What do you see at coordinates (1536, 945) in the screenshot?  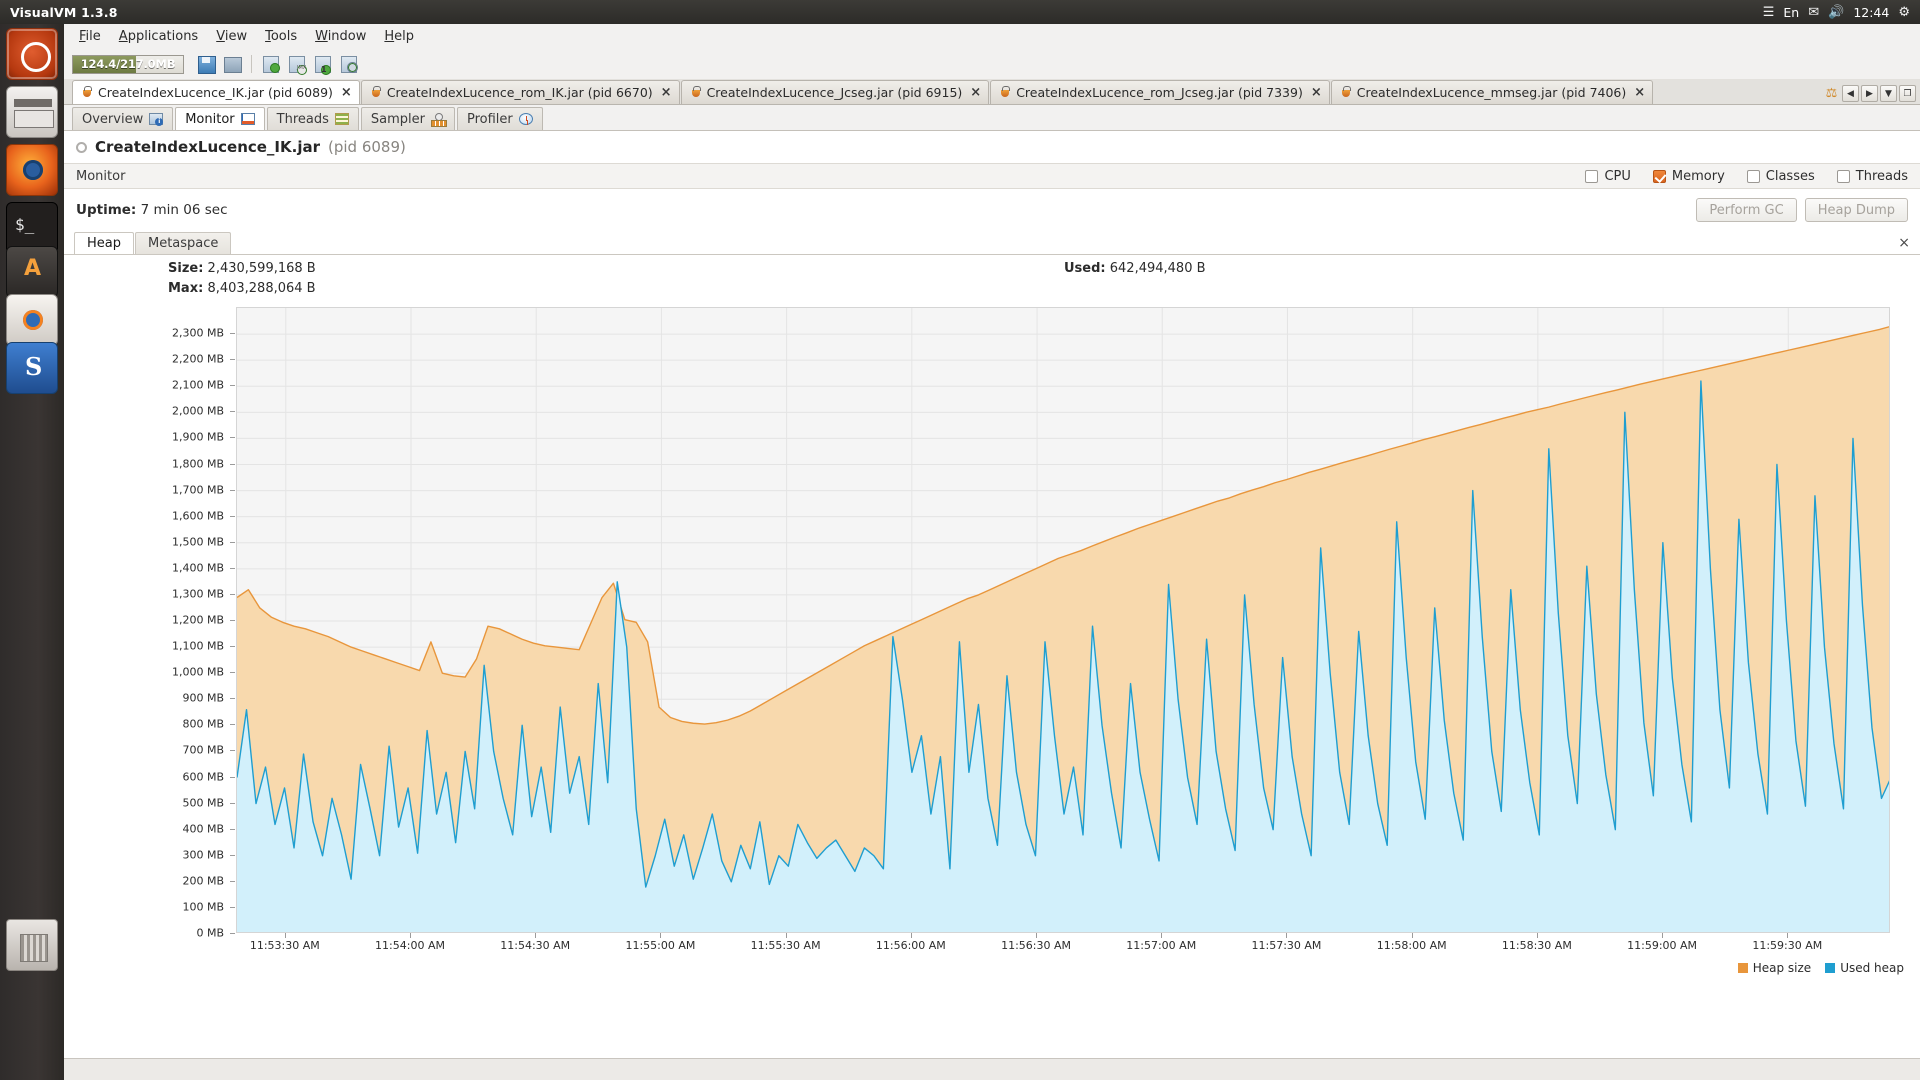 I see `x-axis-label: 11:58:30 AM` at bounding box center [1536, 945].